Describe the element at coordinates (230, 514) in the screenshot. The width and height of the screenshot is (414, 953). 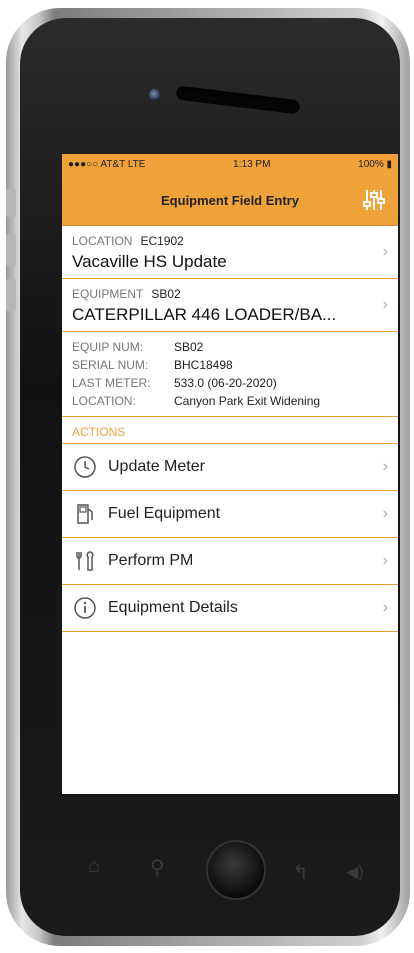
I see `fuel-equipment-button: Fuel Equipment ›` at that location.